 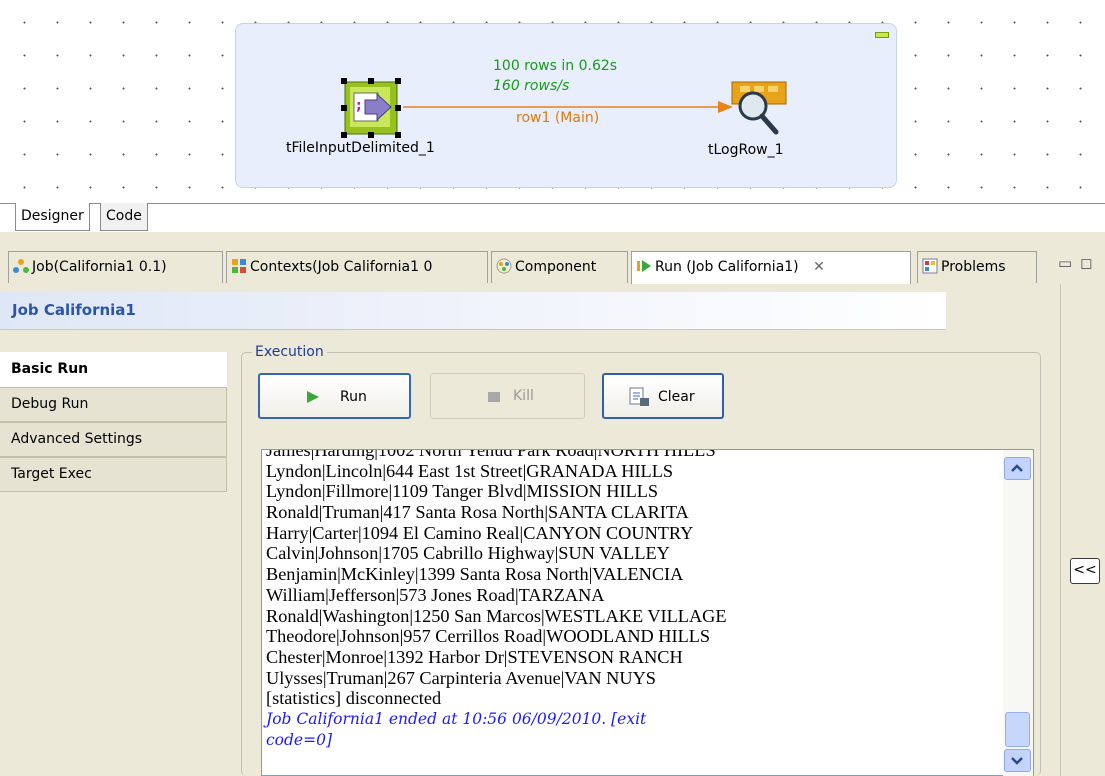 I want to click on clear-button: Clear, so click(x=663, y=396).